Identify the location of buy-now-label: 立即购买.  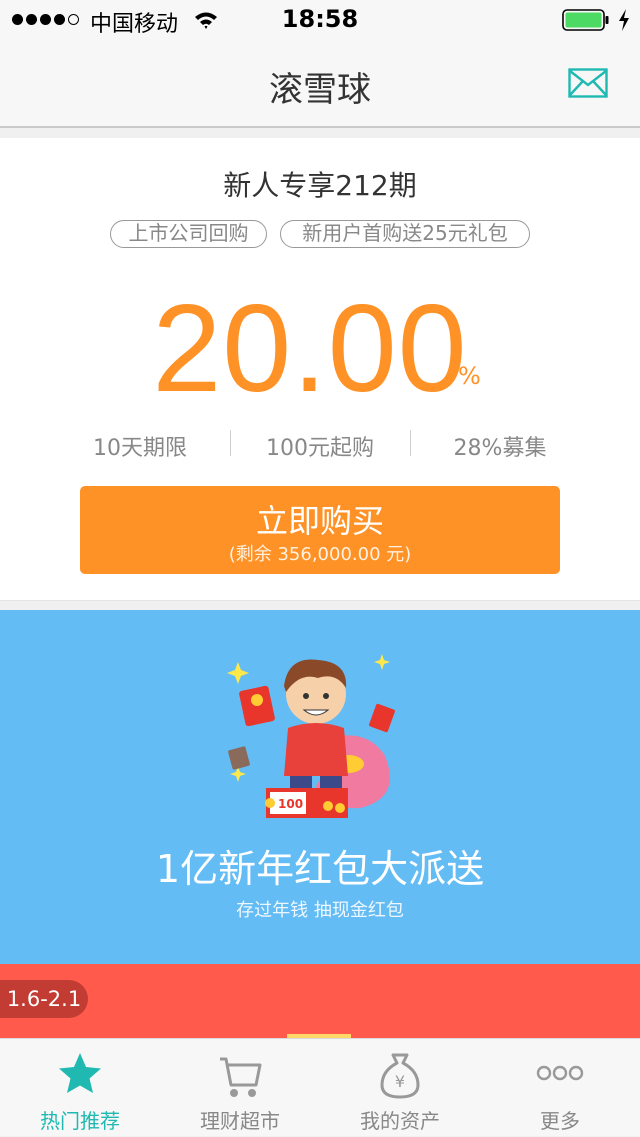
(319, 521).